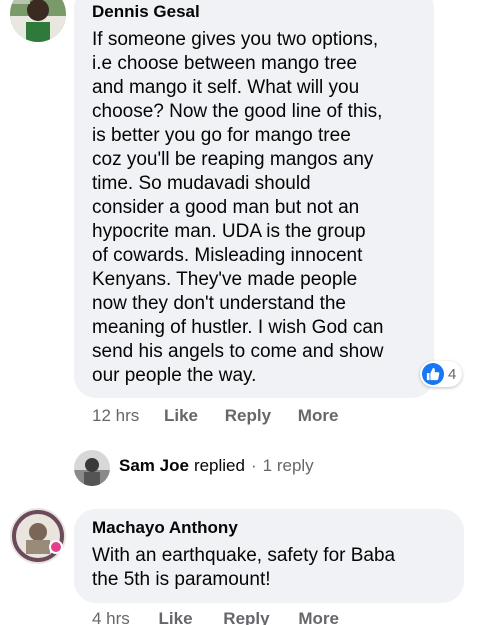 This screenshot has width=477, height=625. What do you see at coordinates (237, 111) in the screenshot?
I see `comment-line: choose? Now the good line of this,` at bounding box center [237, 111].